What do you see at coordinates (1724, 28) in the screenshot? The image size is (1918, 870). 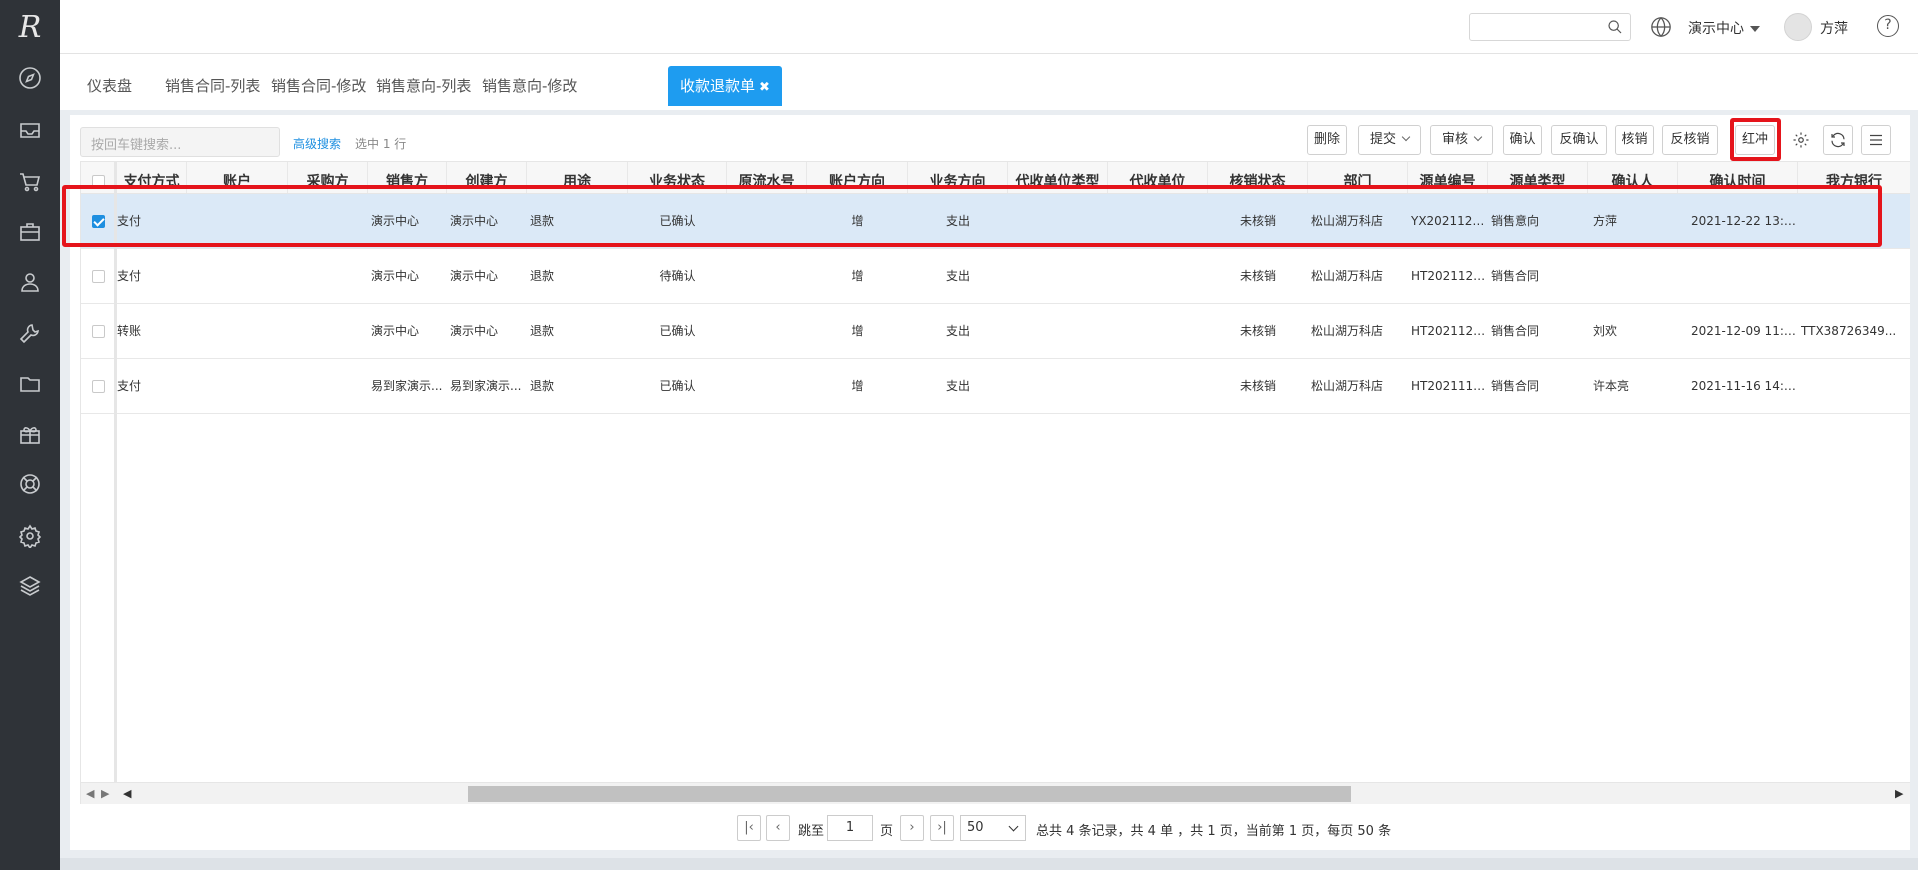 I see `org-switcher: 演示中心` at bounding box center [1724, 28].